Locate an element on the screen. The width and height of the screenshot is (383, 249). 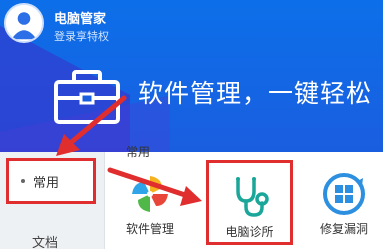
app-pc-clinic: 电脑诊所 is located at coordinates (249, 202).